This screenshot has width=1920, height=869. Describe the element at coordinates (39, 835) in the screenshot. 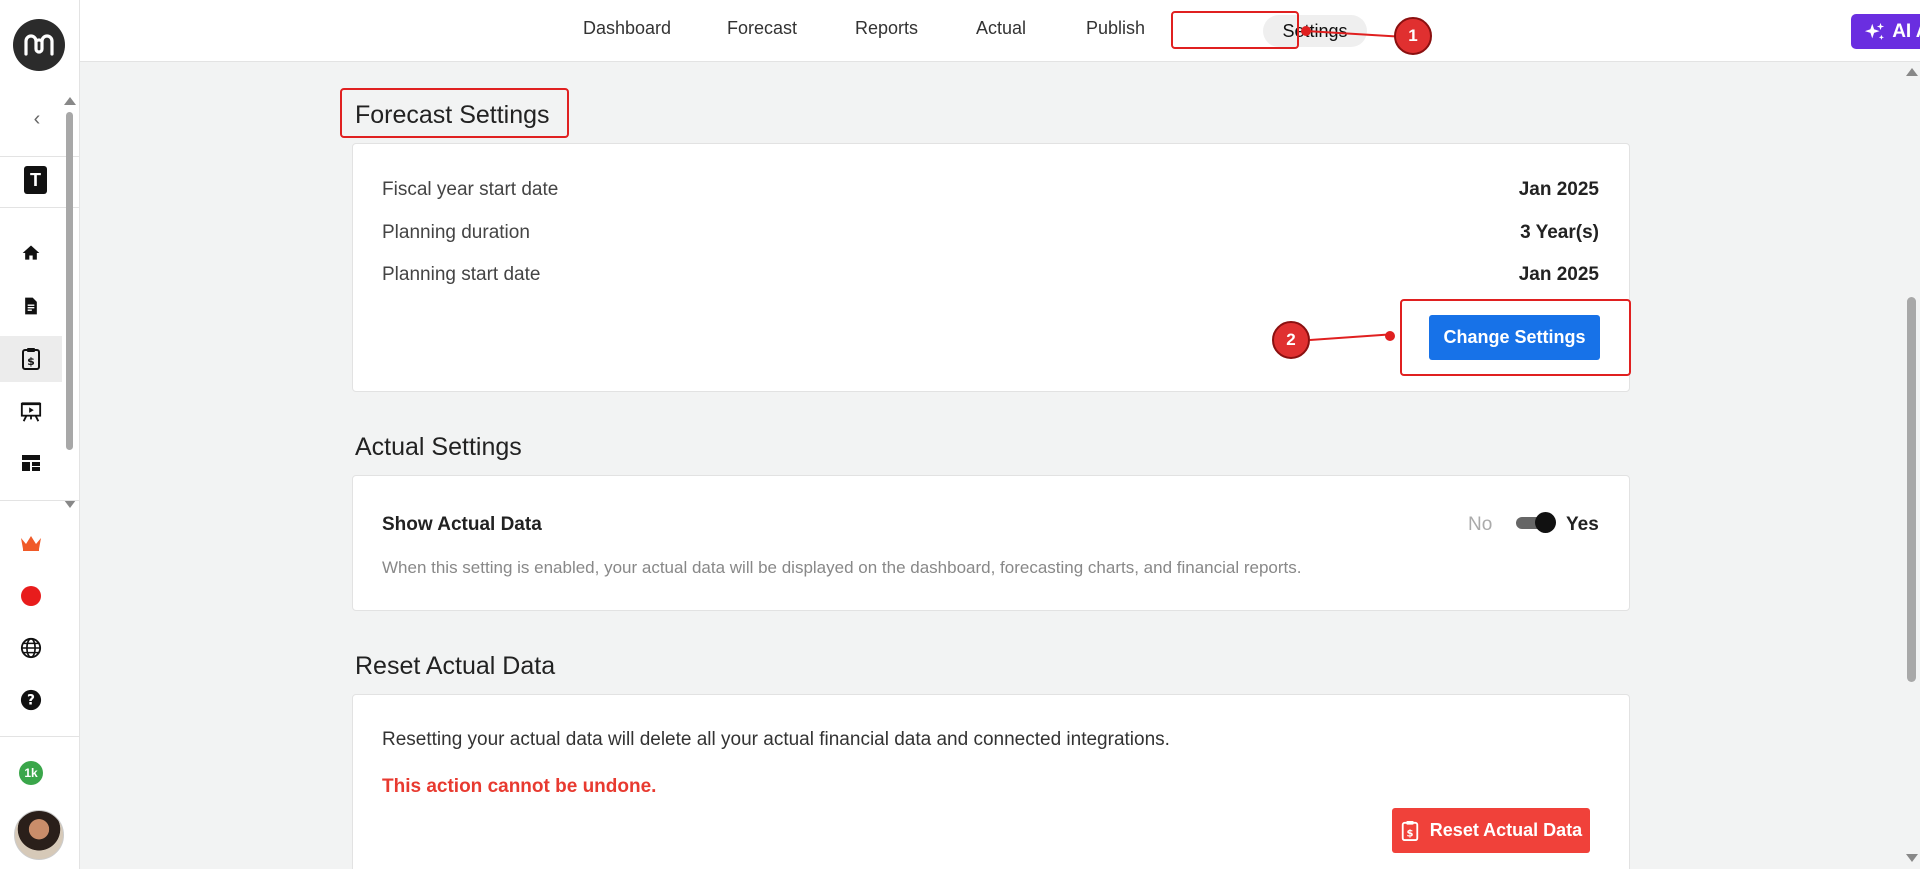

I see `avatar` at that location.